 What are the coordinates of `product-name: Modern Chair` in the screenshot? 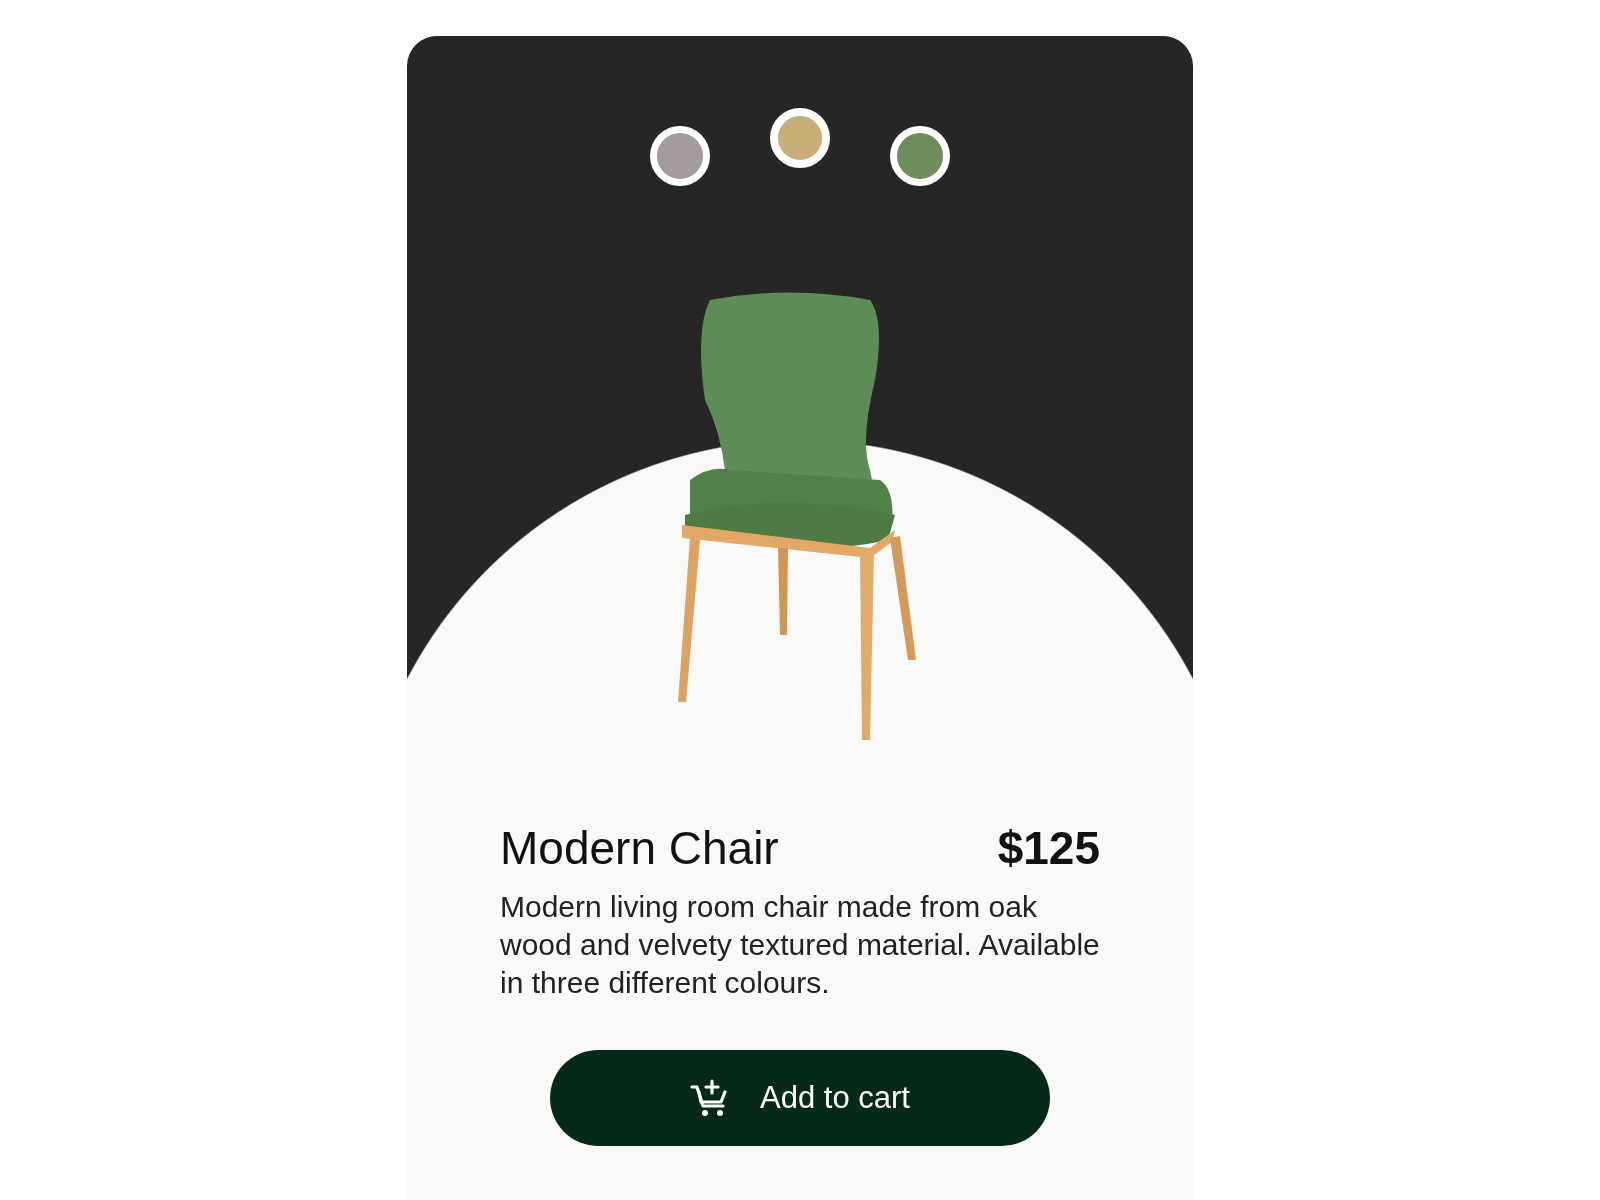 It's located at (639, 848).